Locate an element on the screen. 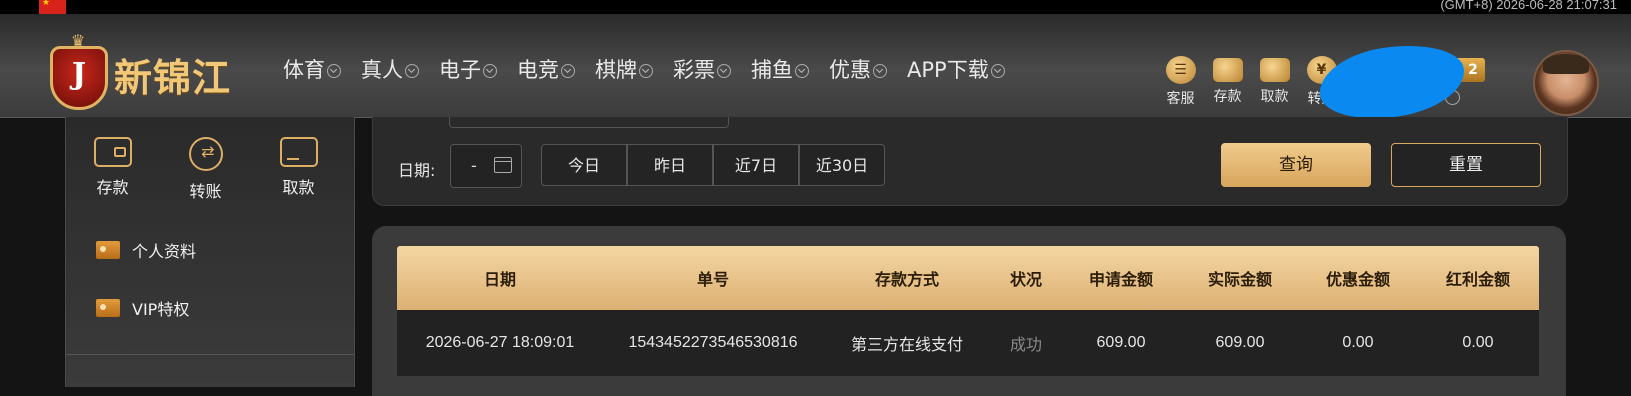 The height and width of the screenshot is (396, 1631). cell-order-number: 1543452273546530816 is located at coordinates (713, 342).